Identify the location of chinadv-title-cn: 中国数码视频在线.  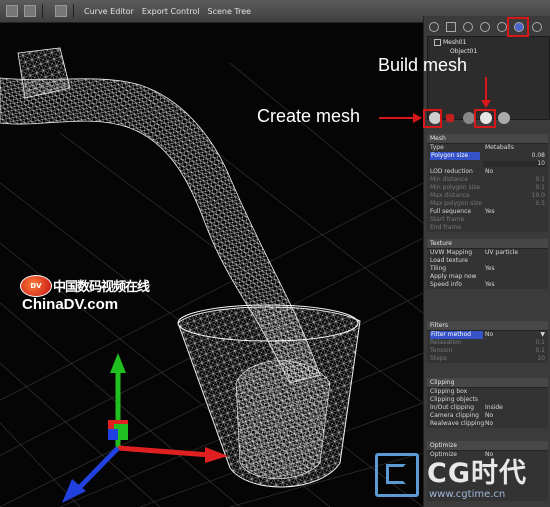
(101, 287).